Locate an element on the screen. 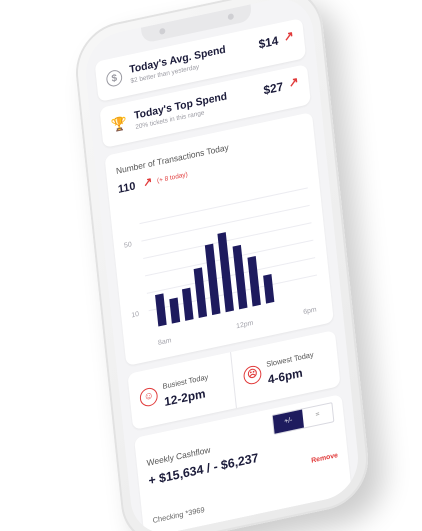 The image size is (422, 531). busiest-value: 12-2pm is located at coordinates (185, 397).